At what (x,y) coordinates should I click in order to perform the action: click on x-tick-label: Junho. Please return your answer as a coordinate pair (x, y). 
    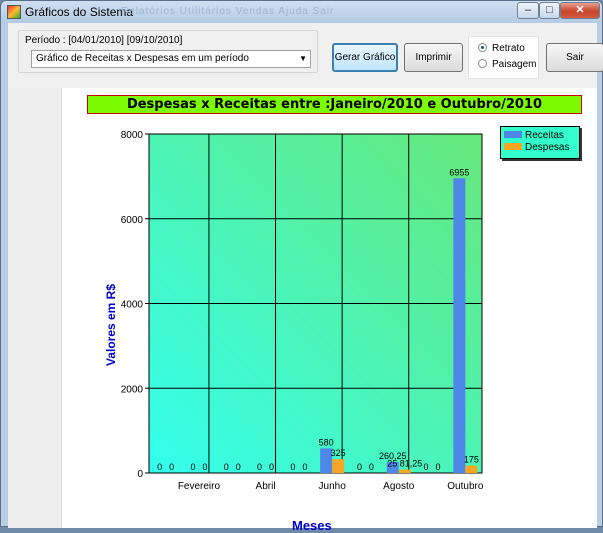
    Looking at the image, I should click on (333, 486).